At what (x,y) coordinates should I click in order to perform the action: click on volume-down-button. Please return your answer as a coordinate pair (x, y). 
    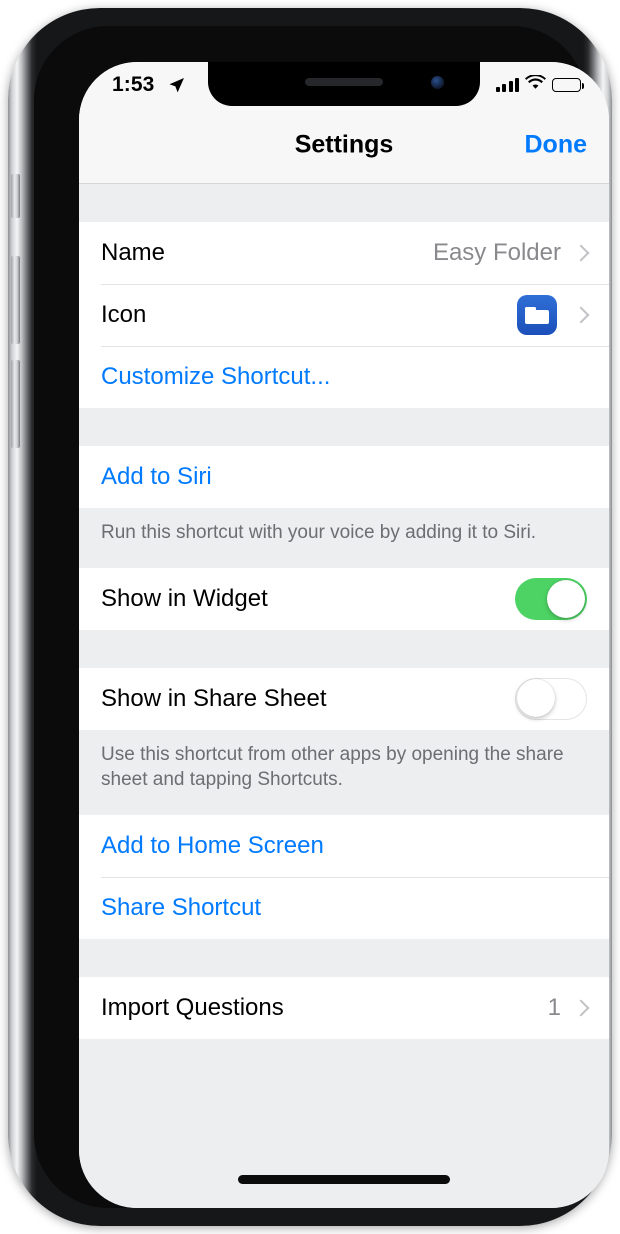
    Looking at the image, I should click on (15, 404).